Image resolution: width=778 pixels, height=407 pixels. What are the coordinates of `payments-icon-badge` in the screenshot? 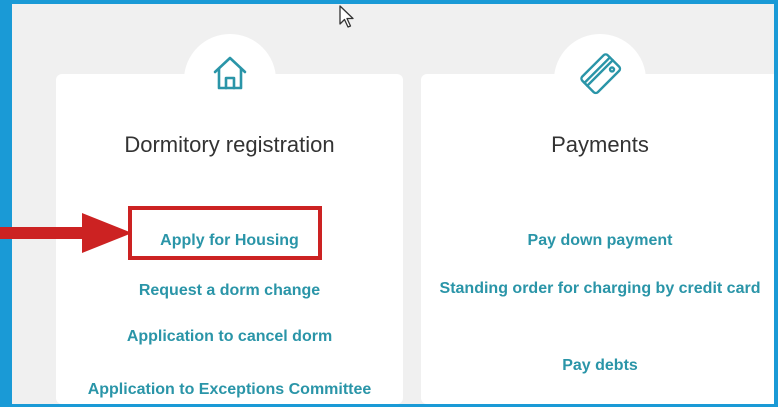 It's located at (600, 80).